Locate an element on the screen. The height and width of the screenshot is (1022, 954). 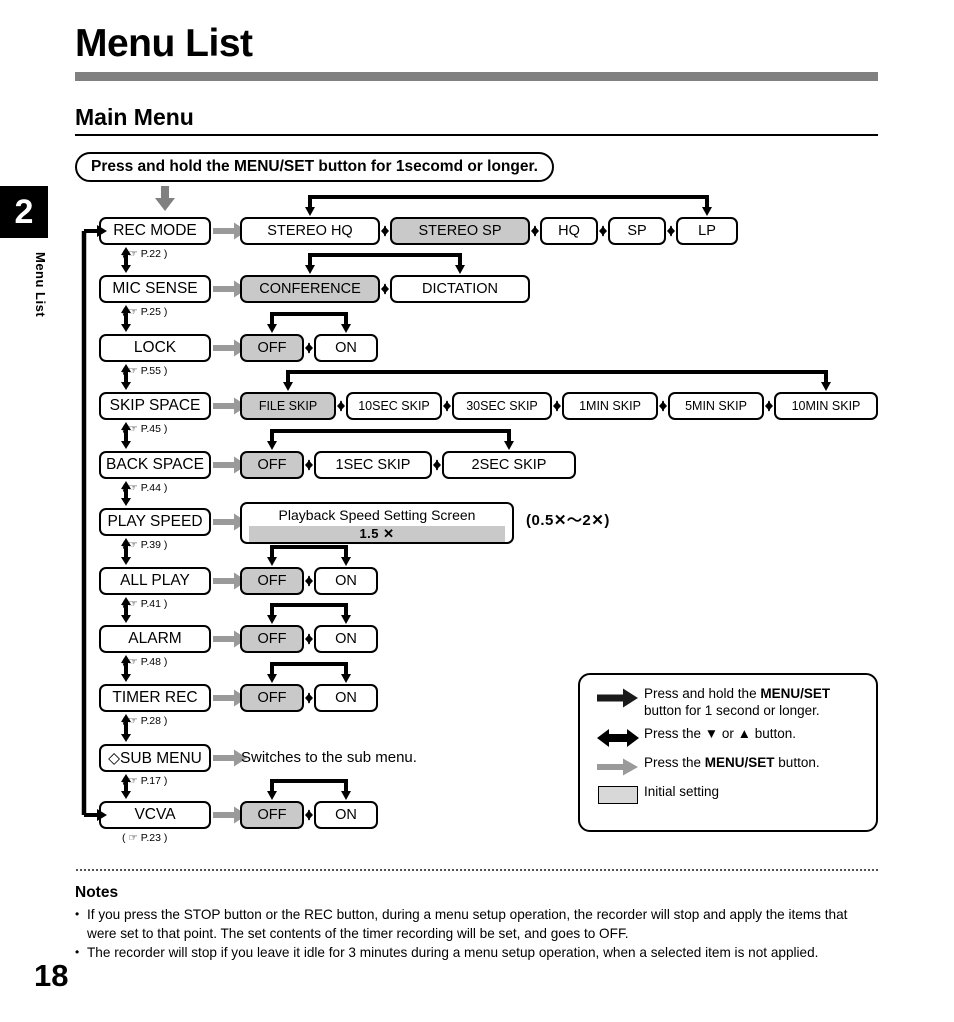
legend-item-updown: Press the ▼ or ▲ button. is located at coordinates (728, 736).